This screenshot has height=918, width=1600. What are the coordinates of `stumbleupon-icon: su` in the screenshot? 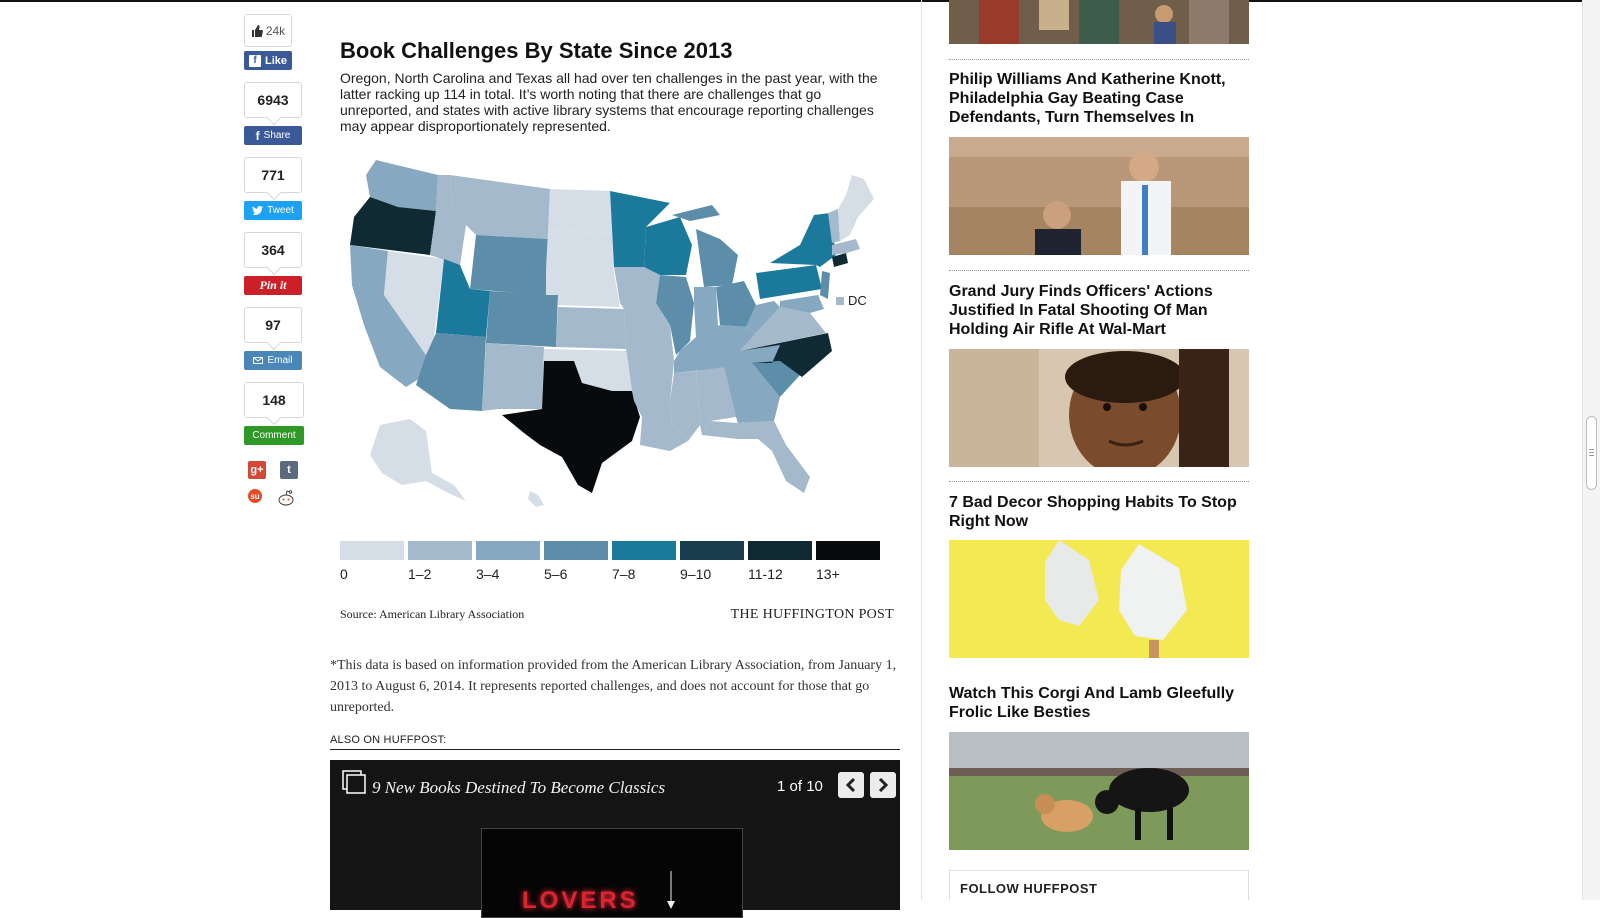 It's located at (255, 496).